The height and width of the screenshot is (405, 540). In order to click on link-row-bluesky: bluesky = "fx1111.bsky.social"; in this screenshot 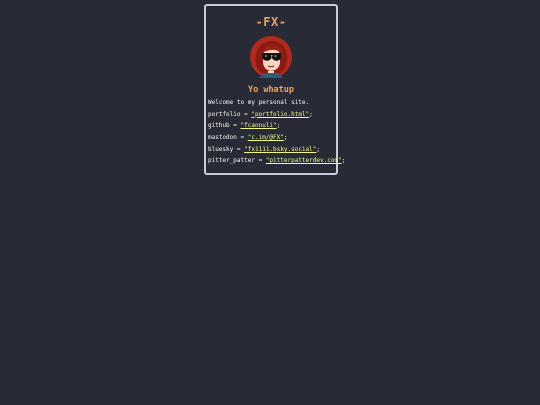, I will do `click(272, 149)`.